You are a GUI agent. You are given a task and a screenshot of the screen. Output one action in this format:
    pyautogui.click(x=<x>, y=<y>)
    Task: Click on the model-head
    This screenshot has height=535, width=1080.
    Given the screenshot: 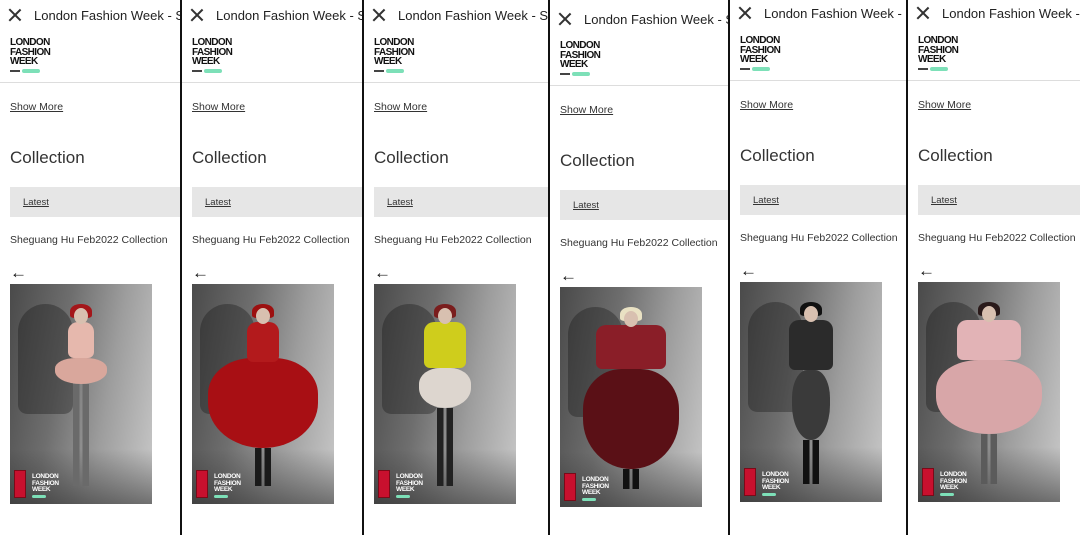 What is the action you would take?
    pyautogui.click(x=445, y=316)
    